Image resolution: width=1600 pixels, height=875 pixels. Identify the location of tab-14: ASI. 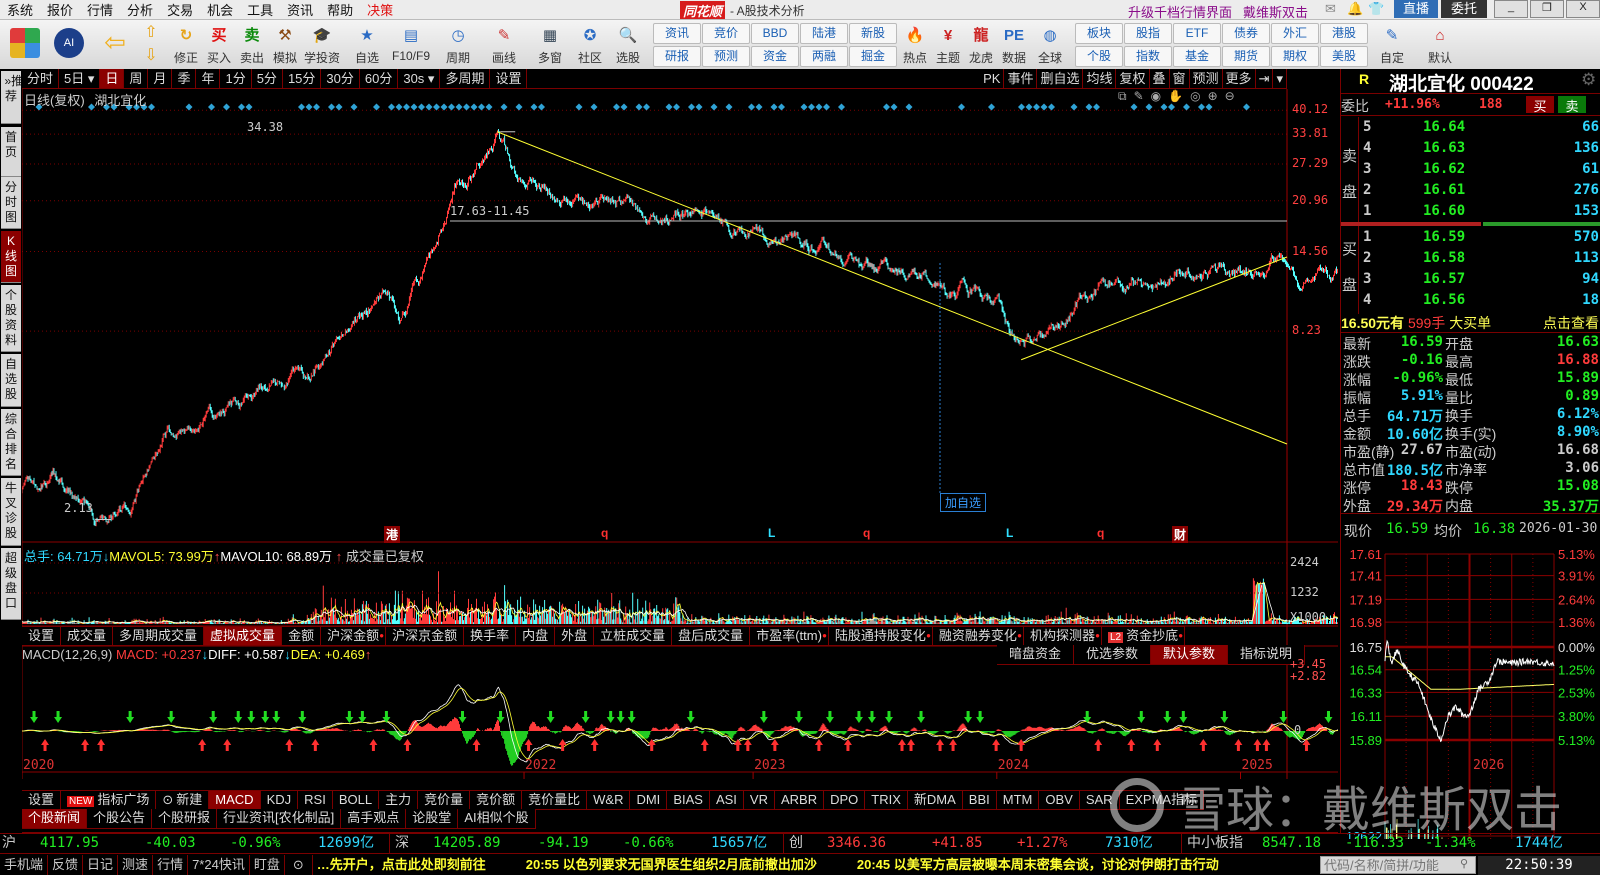
(727, 800).